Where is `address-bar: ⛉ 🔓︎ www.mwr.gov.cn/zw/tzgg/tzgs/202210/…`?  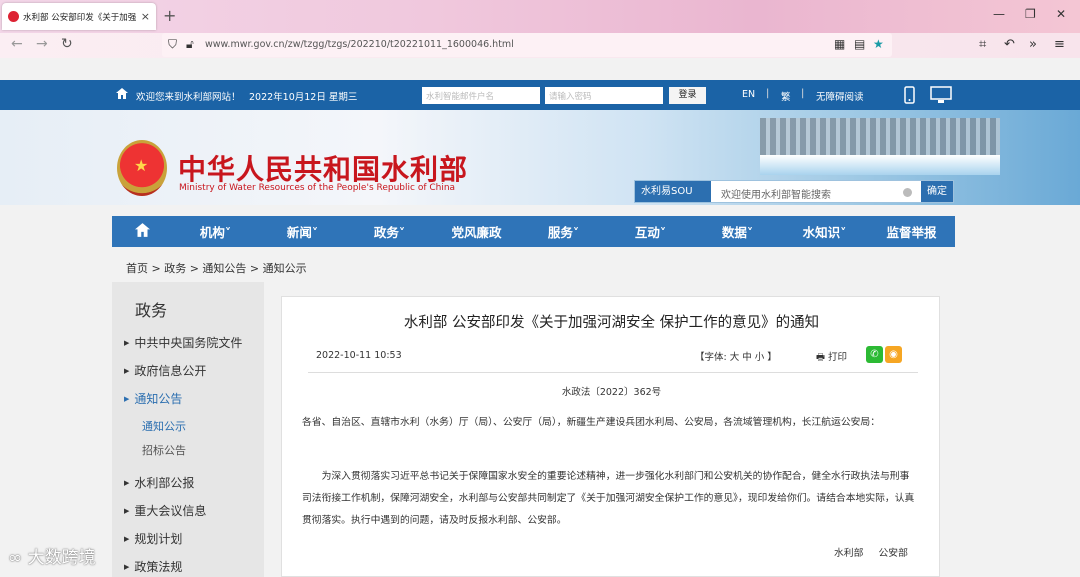 address-bar: ⛉ 🔓︎ www.mwr.gov.cn/zw/tzgg/tzgs/202210/… is located at coordinates (527, 45).